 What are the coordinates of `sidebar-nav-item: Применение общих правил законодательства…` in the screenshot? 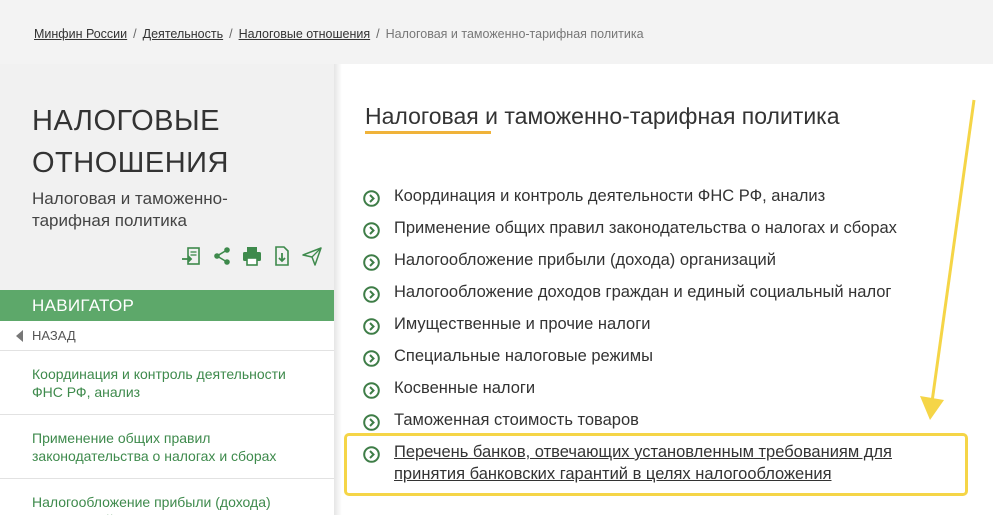 It's located at (167, 446).